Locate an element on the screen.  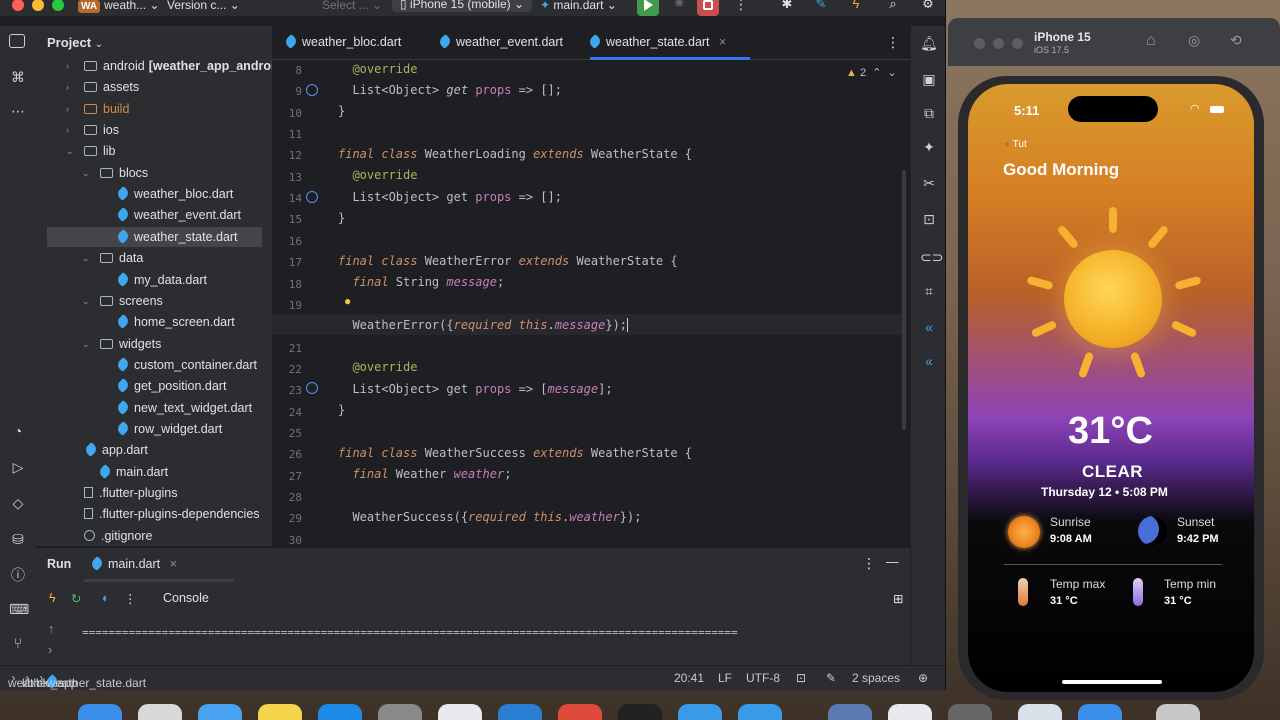
project-switcher: WA weath... ⌄ is located at coordinates (119, 6).